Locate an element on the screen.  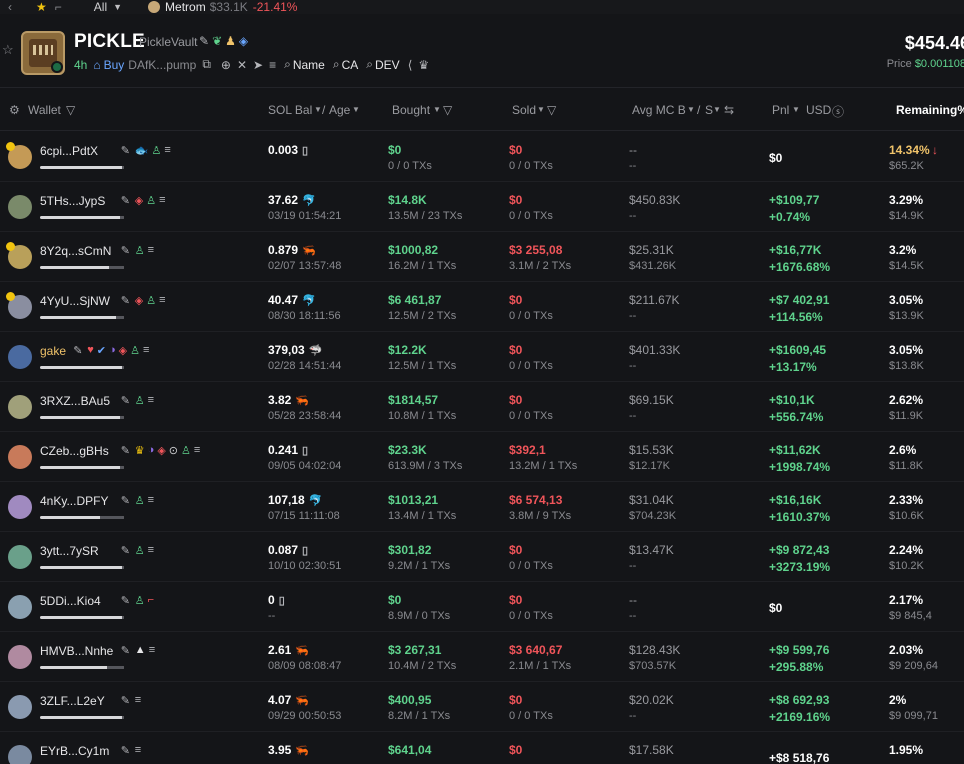
filter-all-dropdown: All is located at coordinates (100, 7).